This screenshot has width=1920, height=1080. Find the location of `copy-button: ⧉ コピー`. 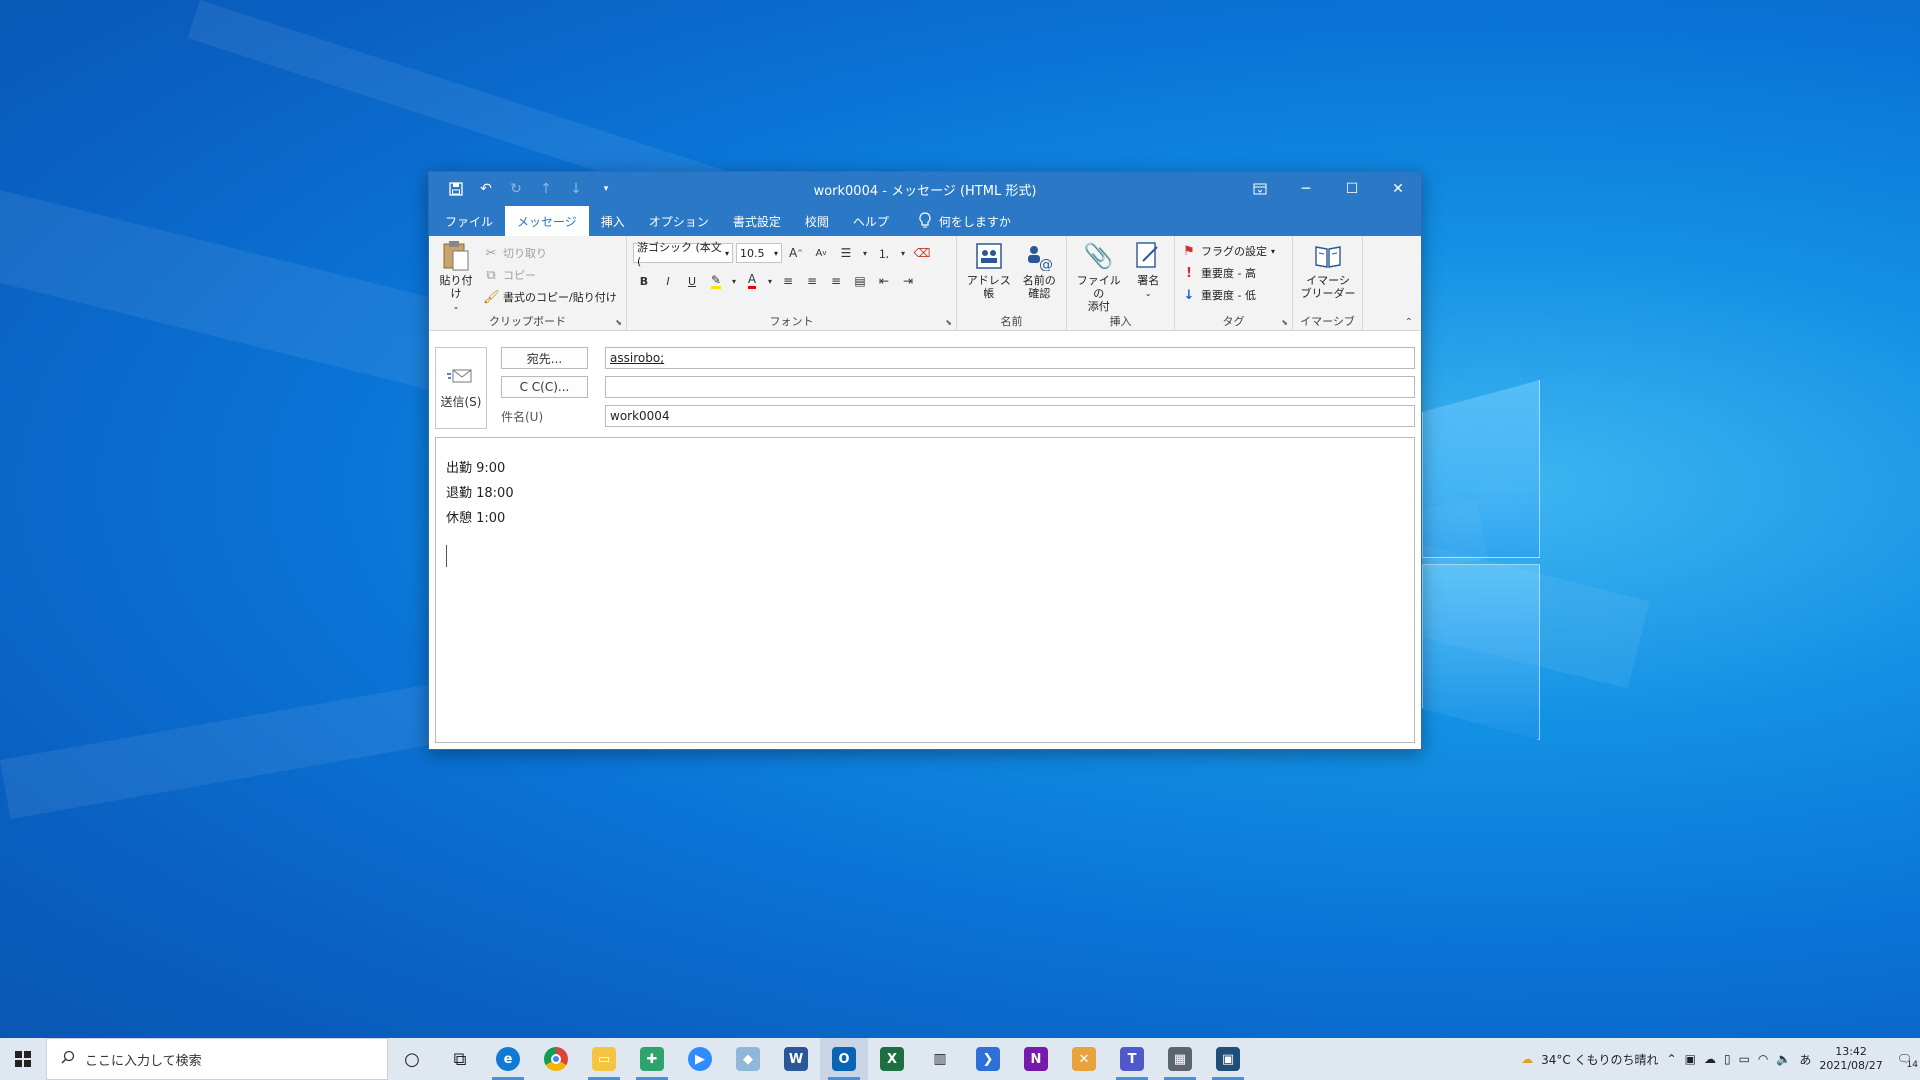

copy-button: ⧉ コピー is located at coordinates (550, 275).